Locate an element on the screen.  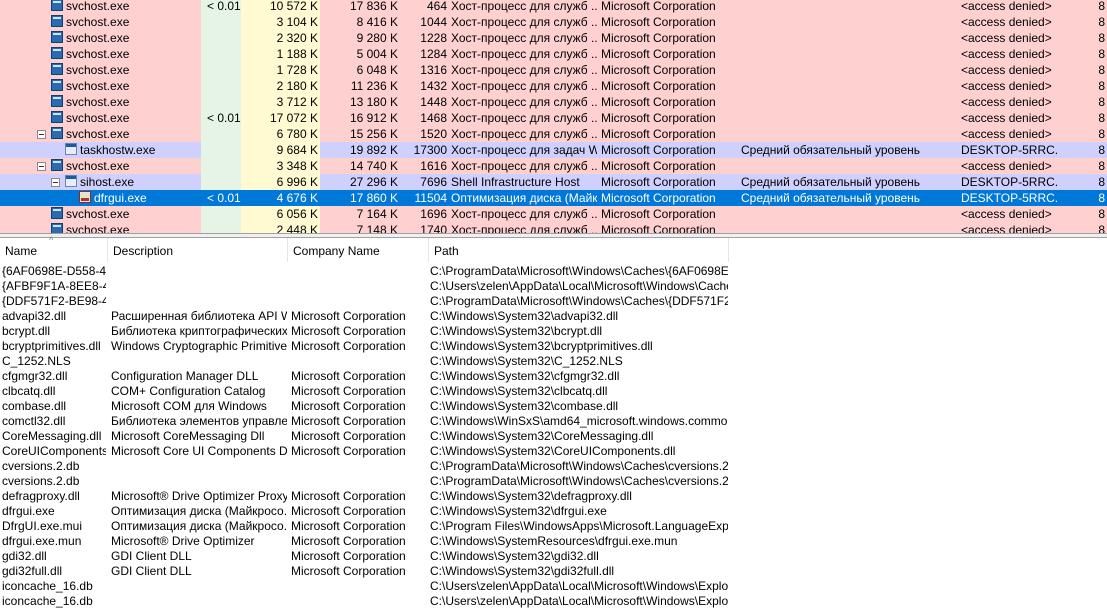
column-header-description: Description is located at coordinates (198, 250).